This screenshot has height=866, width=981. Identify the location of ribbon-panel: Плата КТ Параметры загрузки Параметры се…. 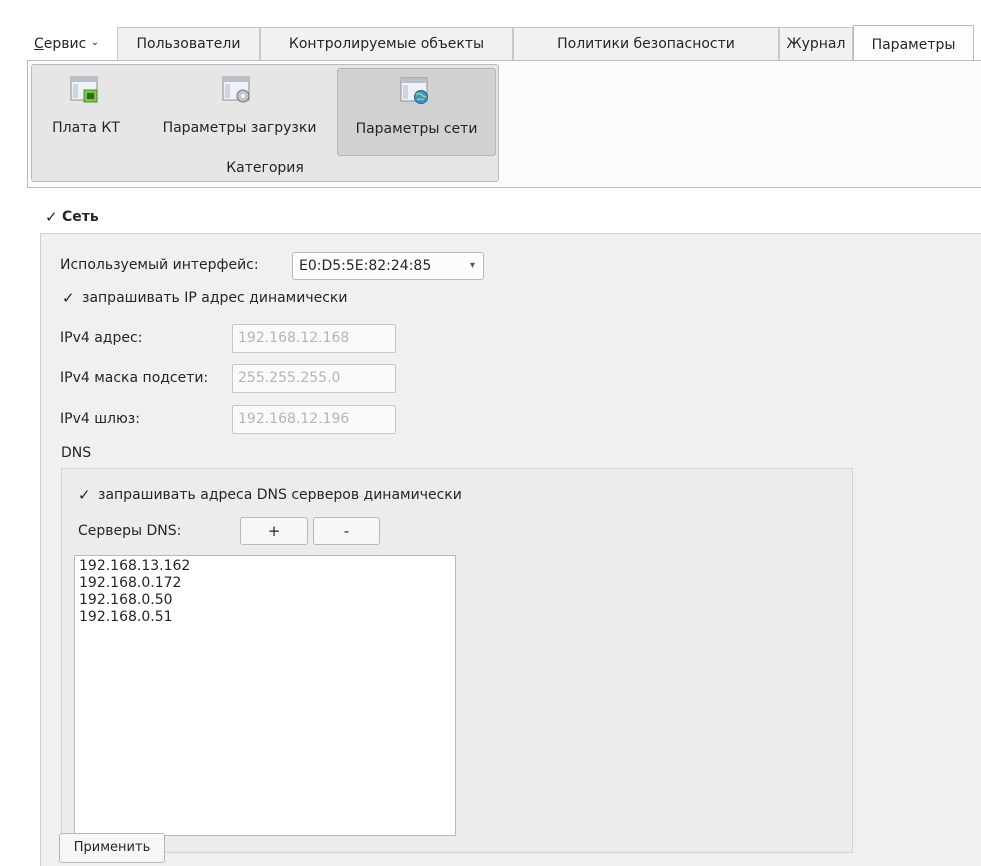
(504, 124).